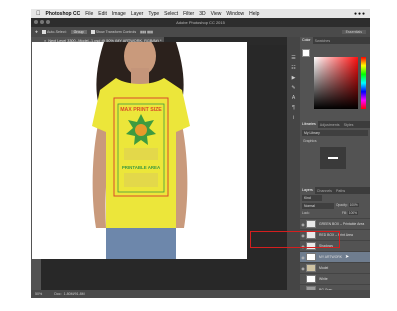 The width and height of the screenshot is (397, 311). What do you see at coordinates (359, 13) in the screenshot?
I see `menubar-status-icons: ●●●` at bounding box center [359, 13].